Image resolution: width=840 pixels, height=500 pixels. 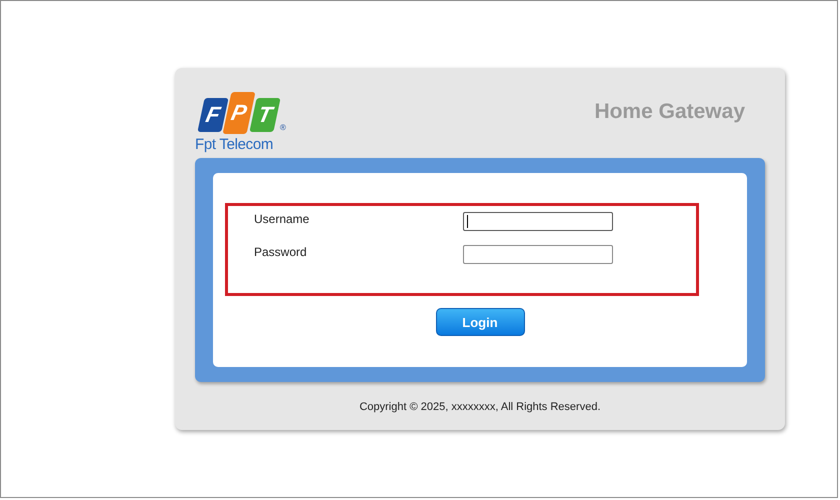 I want to click on field-label: Password, so click(x=281, y=252).